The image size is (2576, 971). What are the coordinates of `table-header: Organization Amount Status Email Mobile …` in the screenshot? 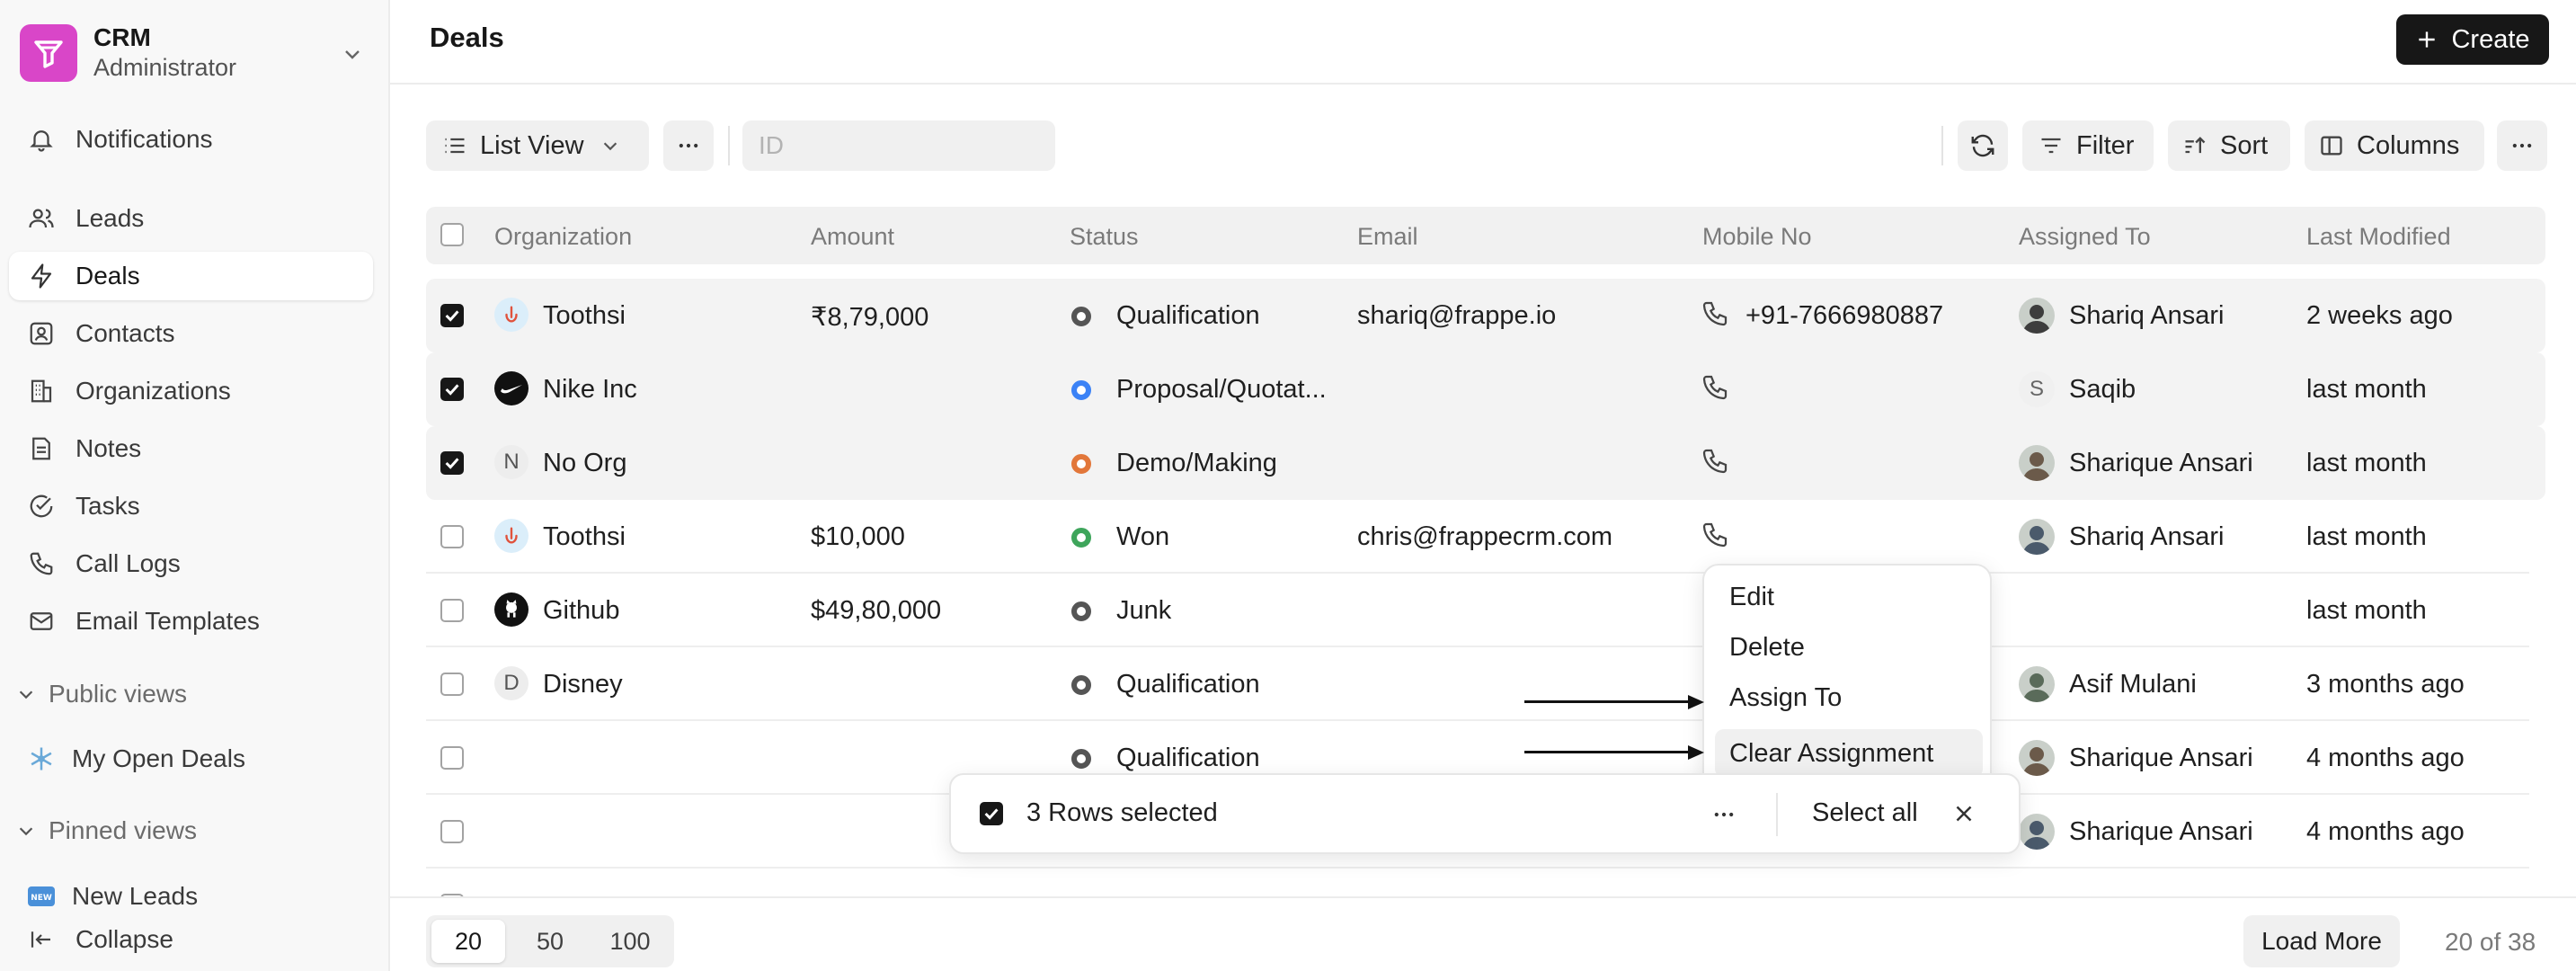 It's located at (1485, 235).